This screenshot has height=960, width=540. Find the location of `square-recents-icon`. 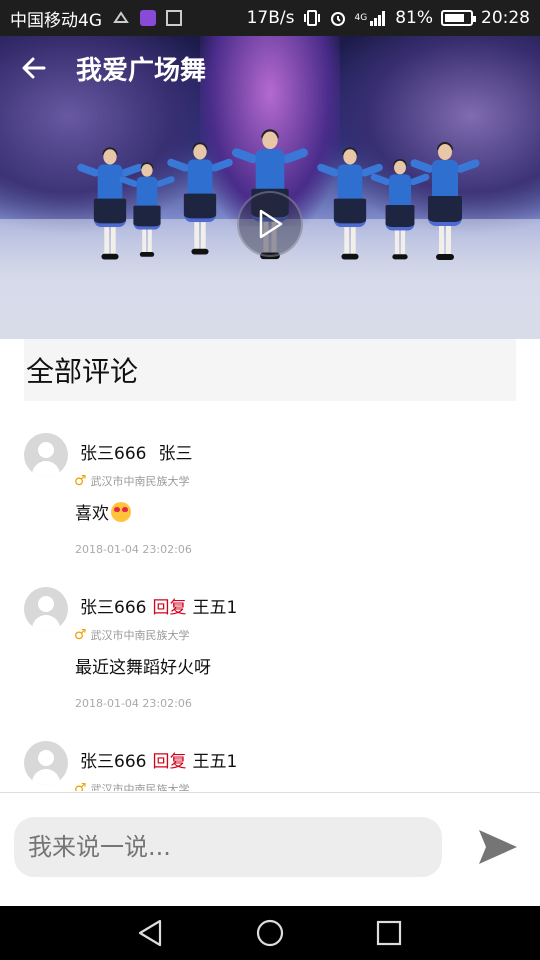

square-recents-icon is located at coordinates (389, 933).